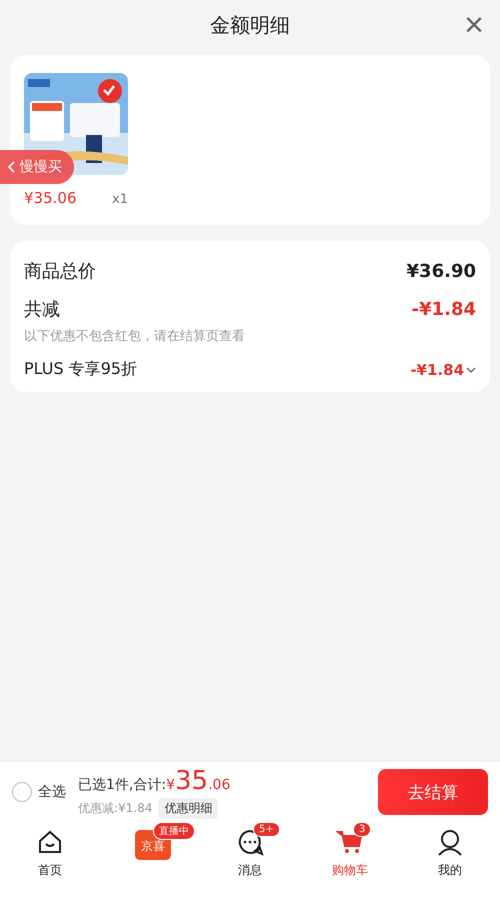  I want to click on summary-value: ¥36.90, so click(441, 271).